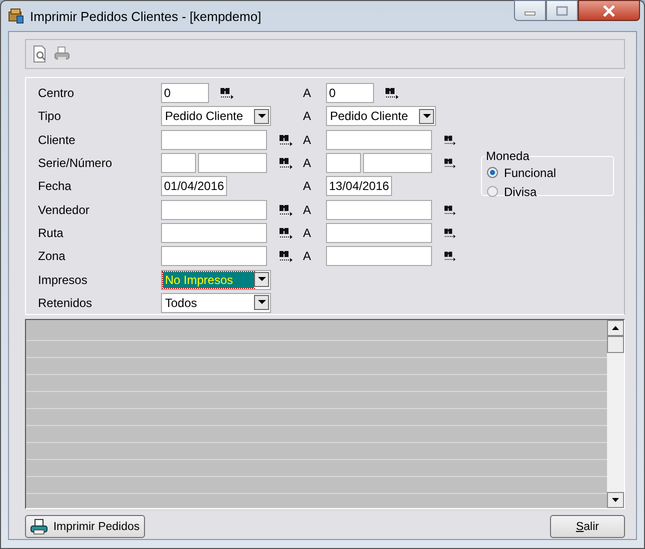  Describe the element at coordinates (55, 186) in the screenshot. I see `field-label: Fecha` at that location.